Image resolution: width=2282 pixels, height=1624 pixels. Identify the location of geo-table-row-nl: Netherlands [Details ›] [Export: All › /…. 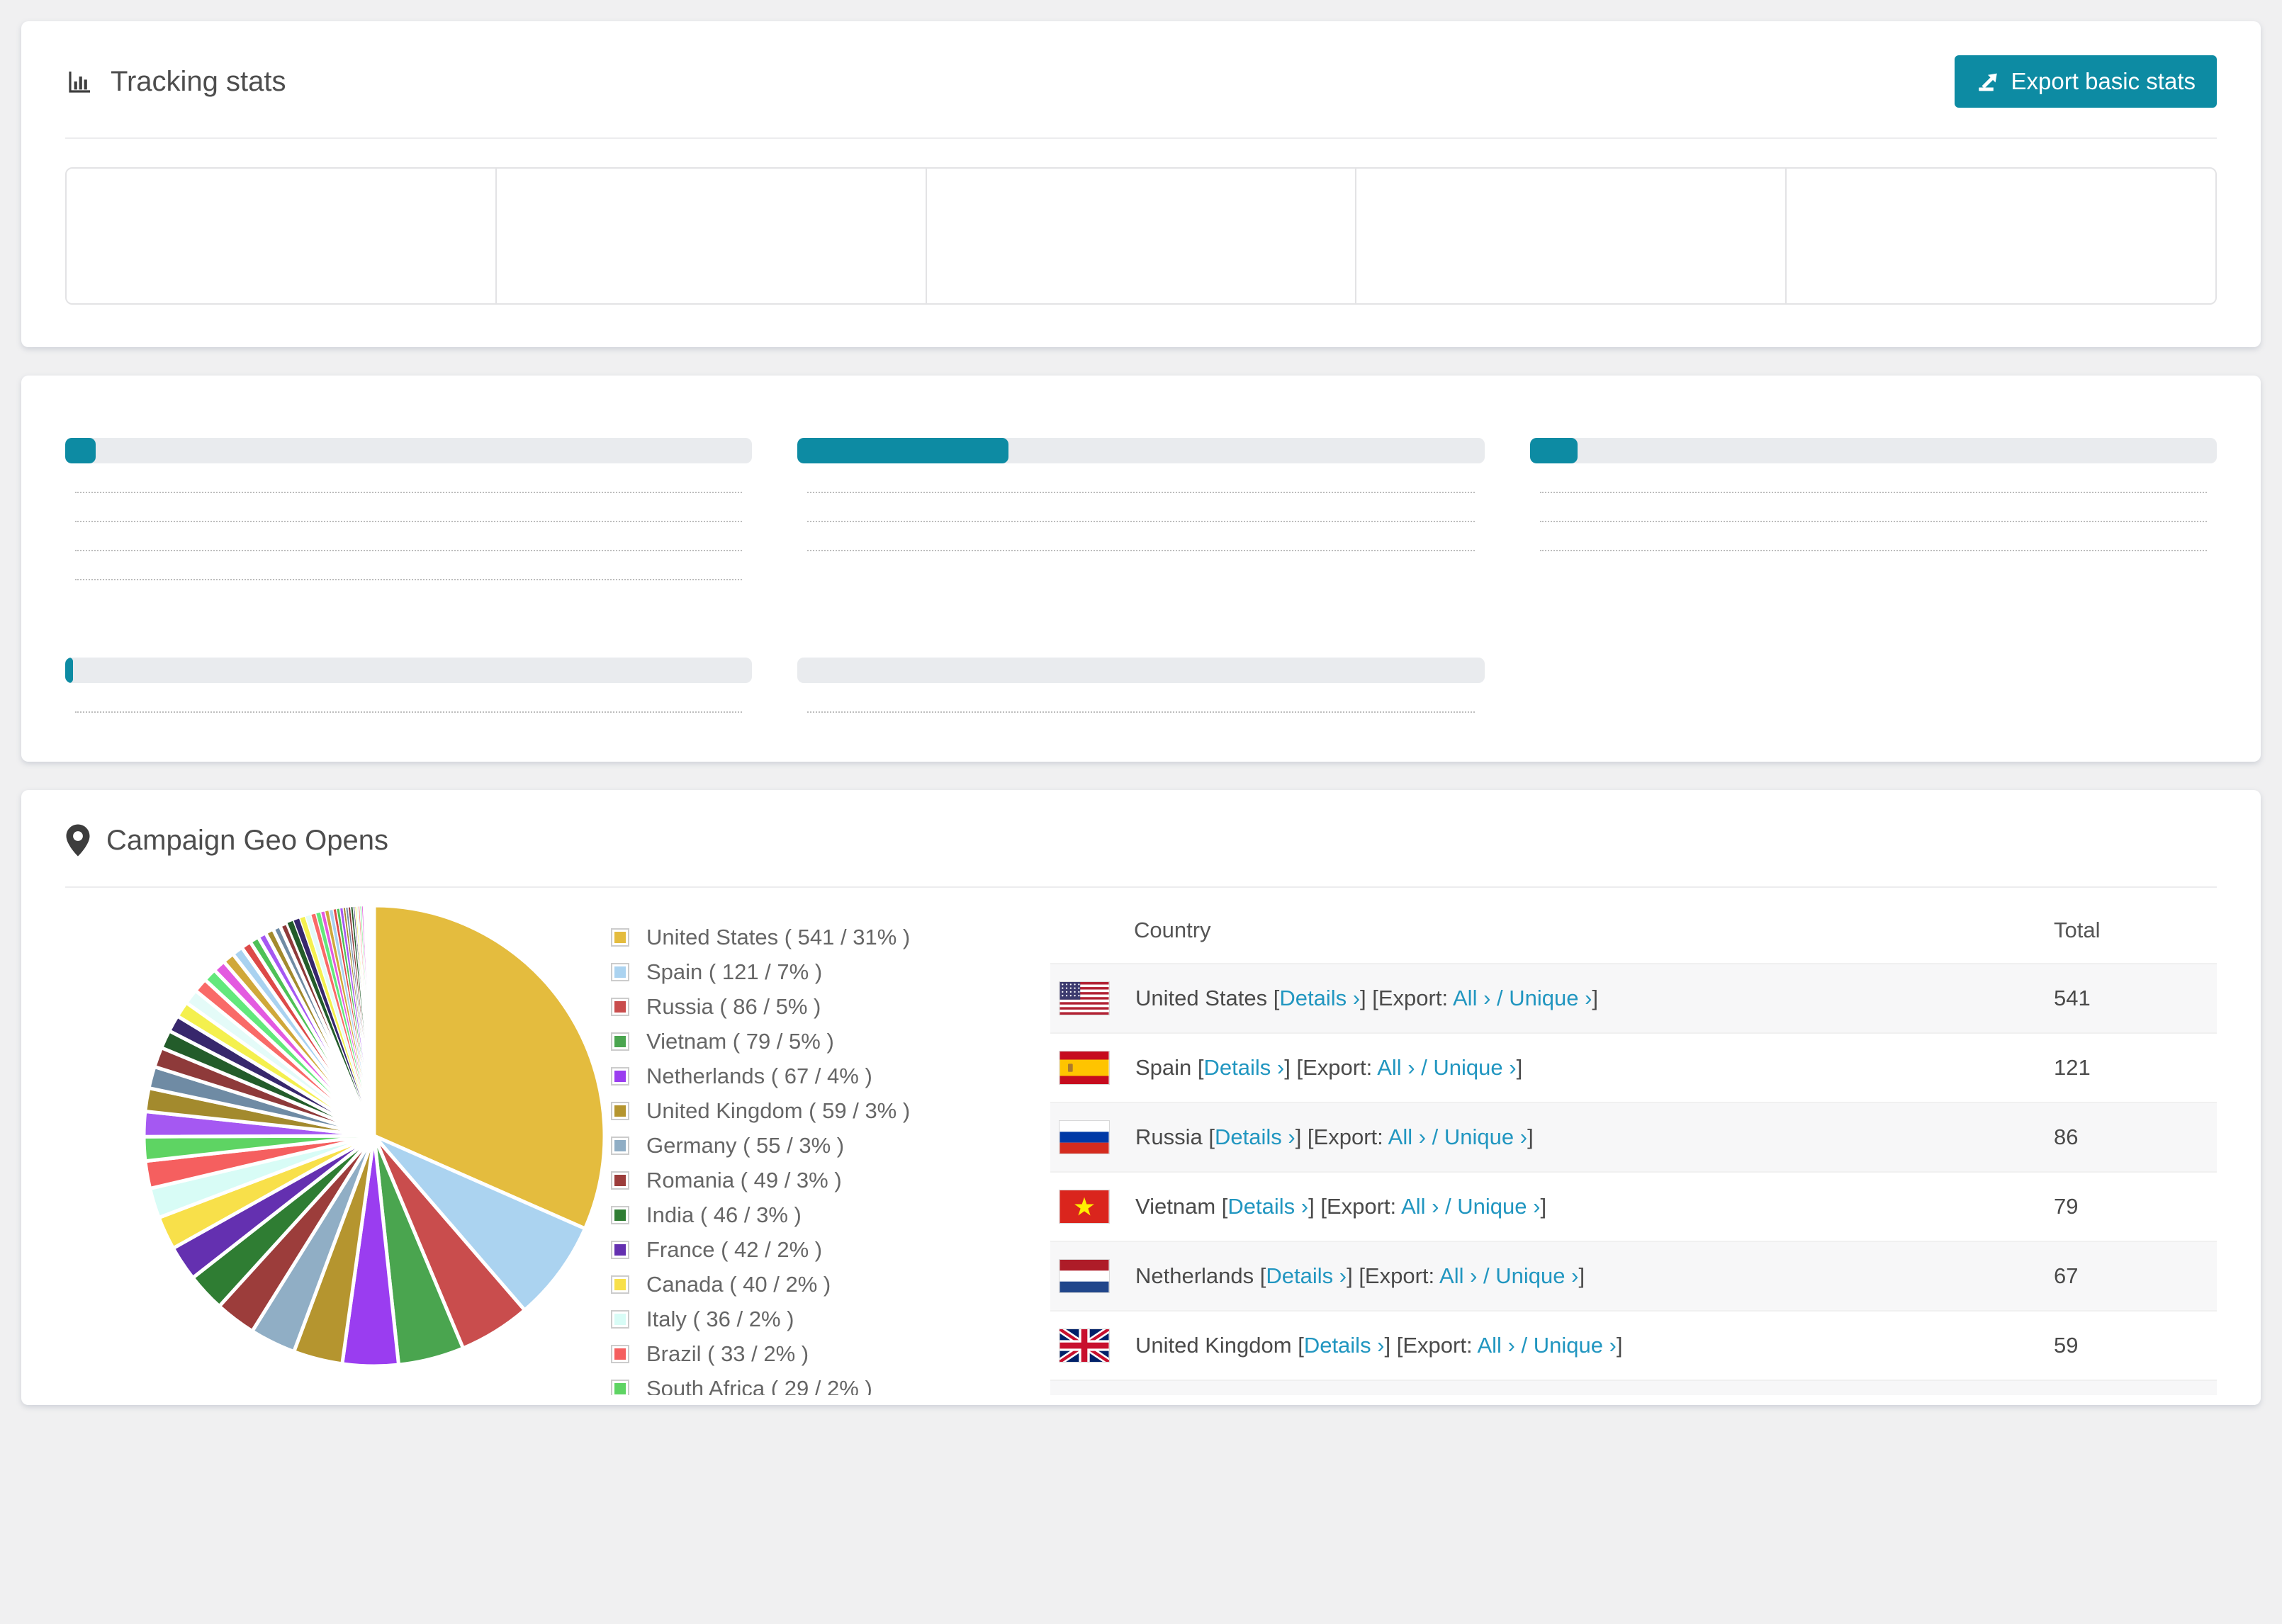
(1633, 1276).